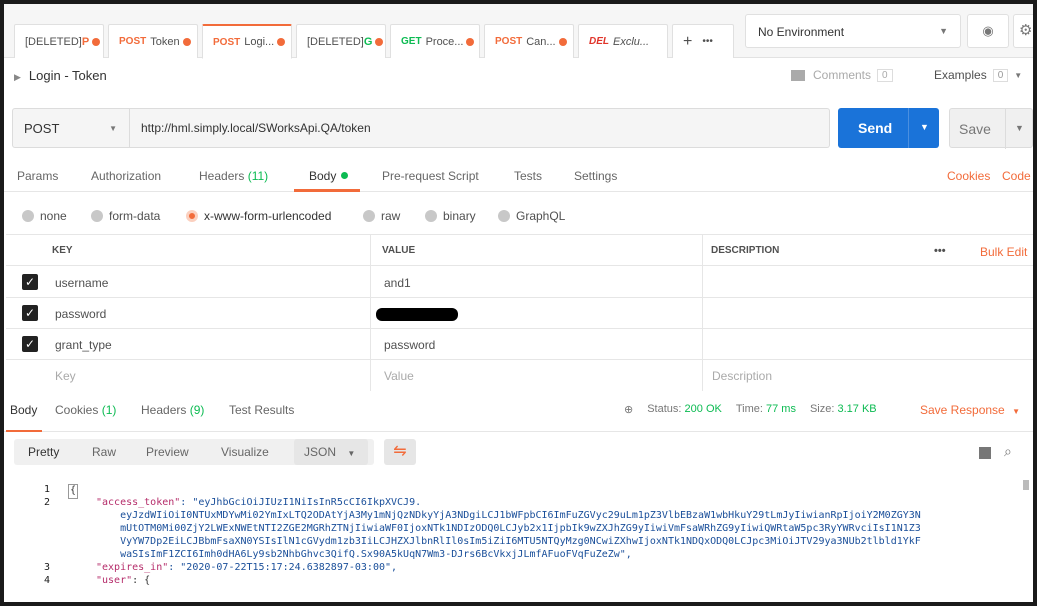 This screenshot has width=1037, height=606. What do you see at coordinates (37, 176) in the screenshot?
I see `tab-params: Params` at bounding box center [37, 176].